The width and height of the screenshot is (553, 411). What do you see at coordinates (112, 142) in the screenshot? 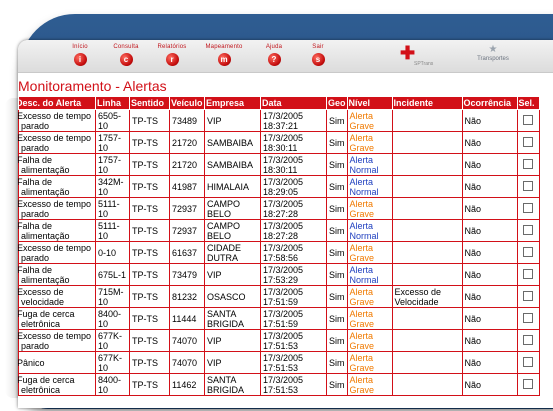
I see `cell-linha: 1757-10` at bounding box center [112, 142].